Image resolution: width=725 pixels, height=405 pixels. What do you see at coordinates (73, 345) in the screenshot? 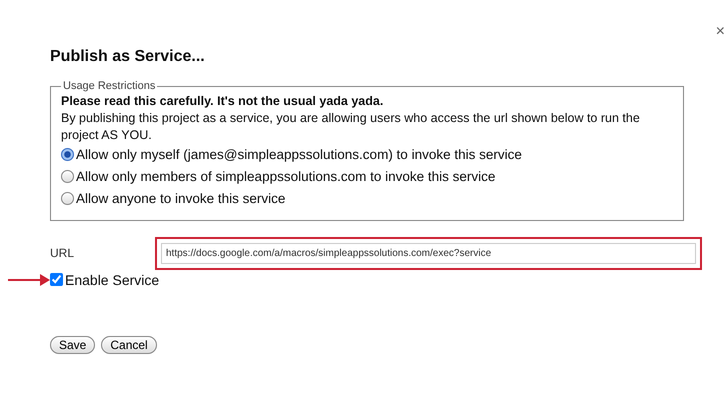
I see `dialog-button: Save` at bounding box center [73, 345].